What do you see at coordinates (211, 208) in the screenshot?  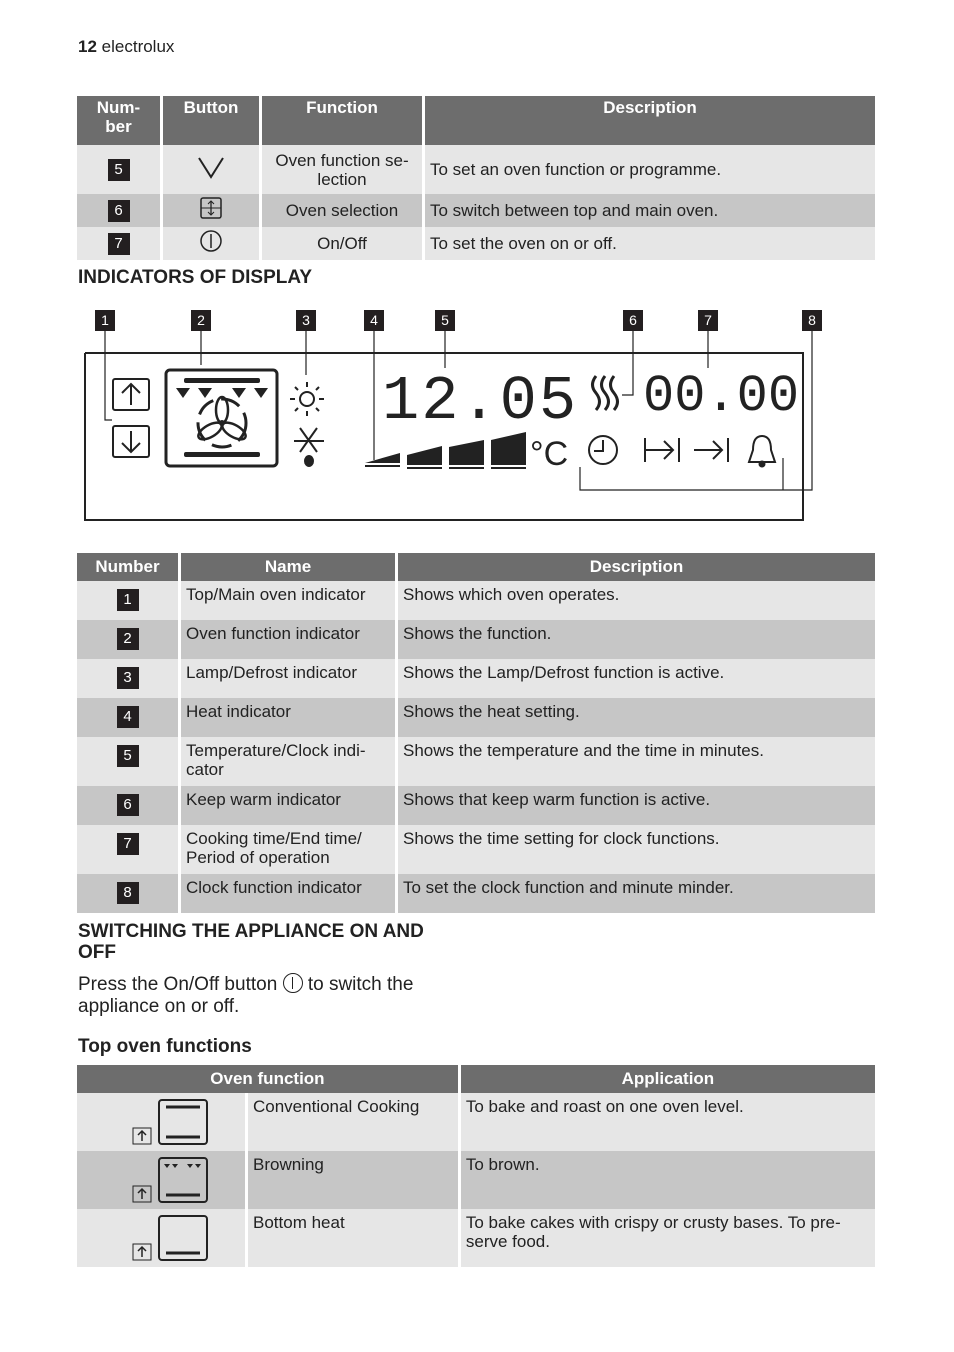 I see `oven-selection-icon` at bounding box center [211, 208].